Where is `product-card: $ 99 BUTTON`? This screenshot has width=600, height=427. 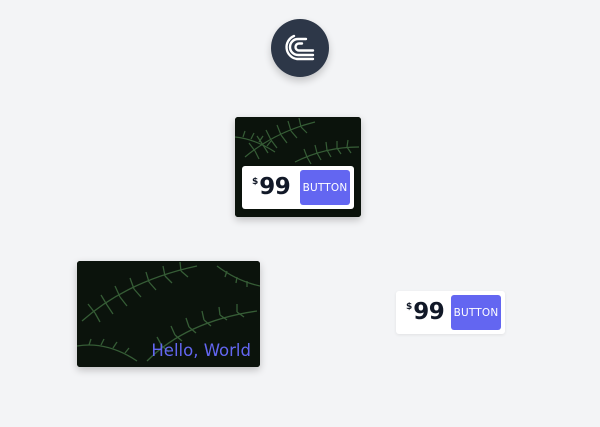
product-card: $ 99 BUTTON is located at coordinates (298, 167).